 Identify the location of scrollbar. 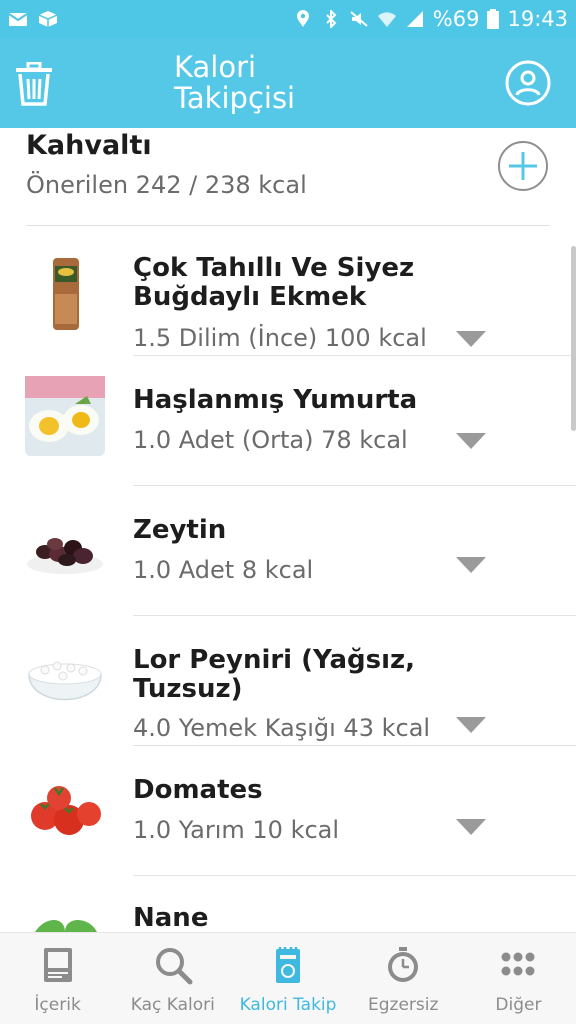
(573, 338).